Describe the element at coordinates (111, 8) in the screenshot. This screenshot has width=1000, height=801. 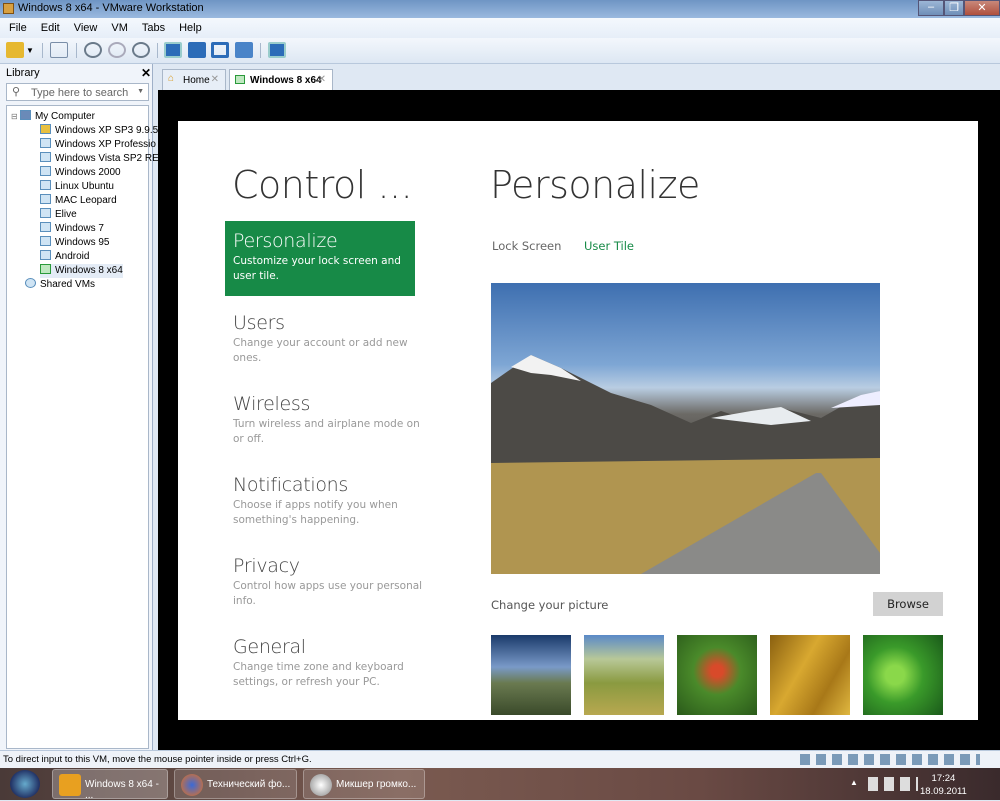
I see `window-title: Windows 8 x64 - VMware Workstation` at that location.